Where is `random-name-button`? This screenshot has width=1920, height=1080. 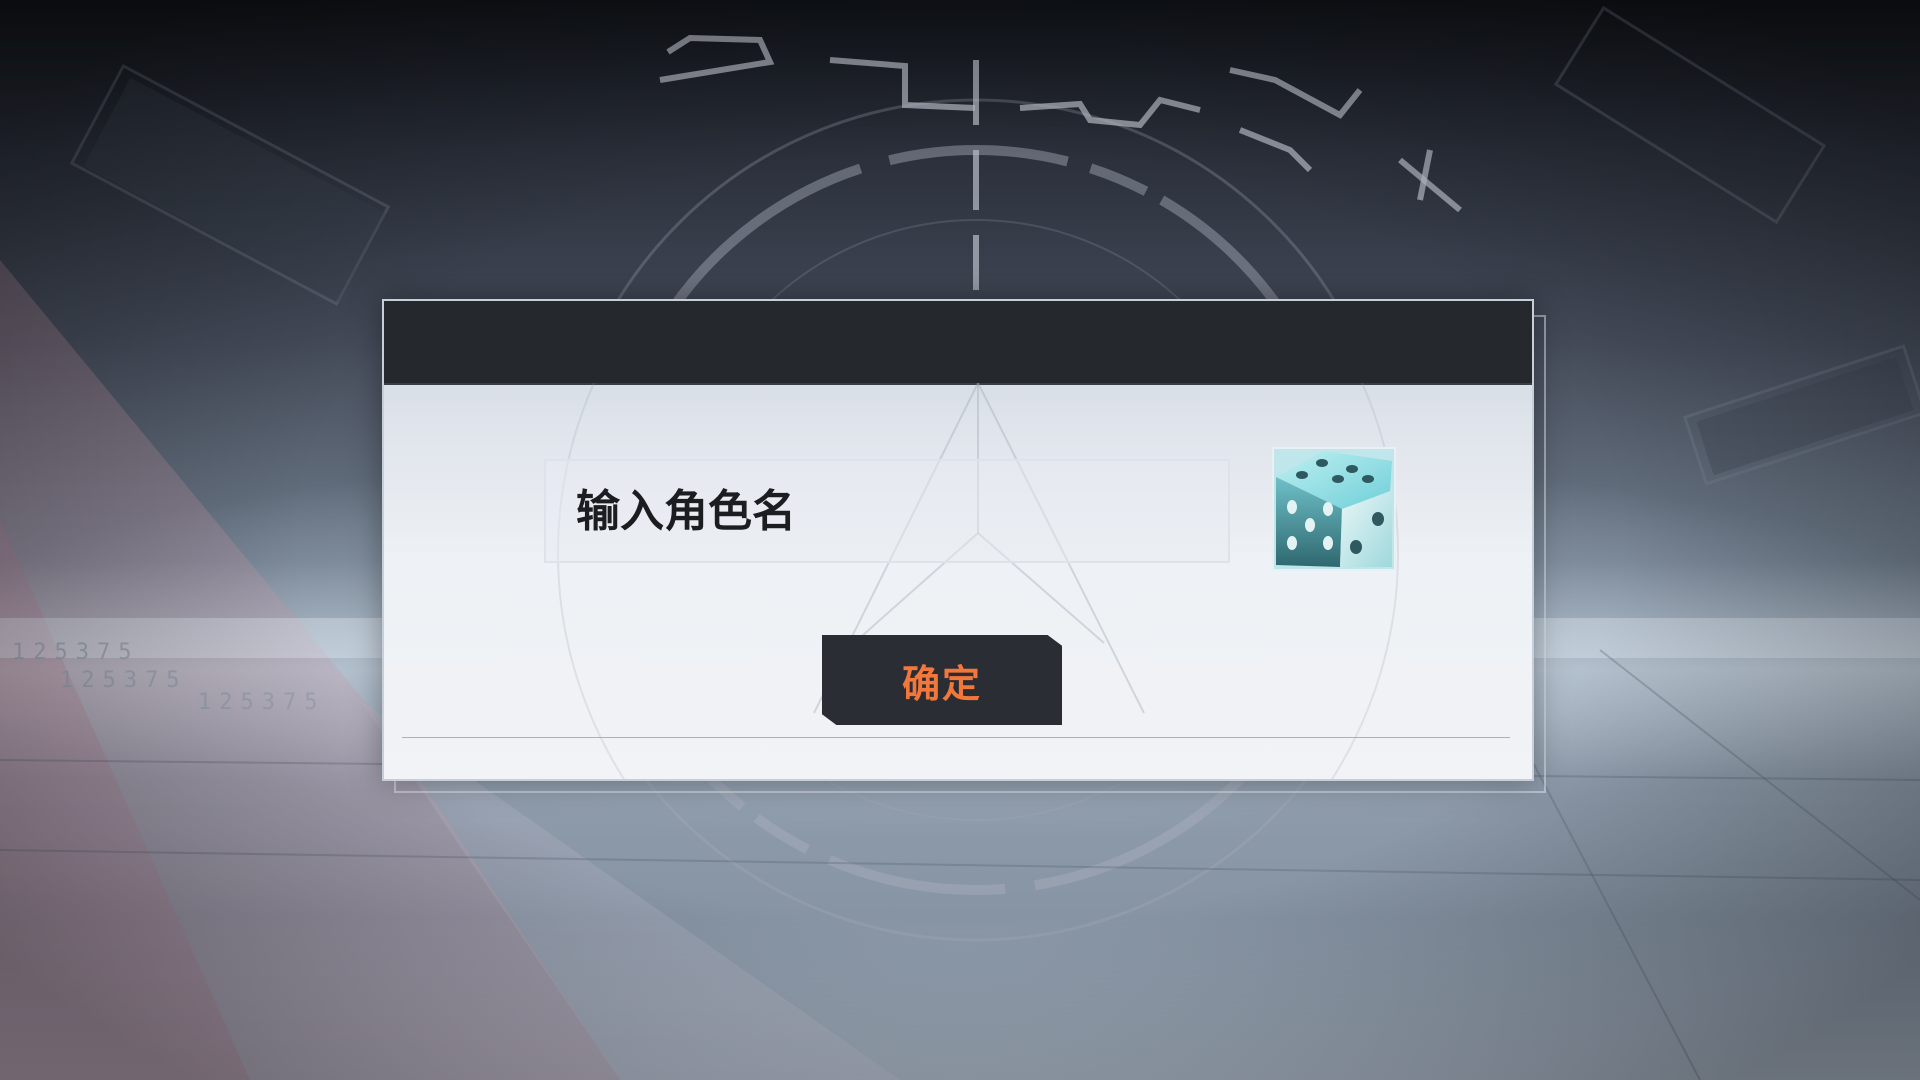
random-name-button is located at coordinates (1334, 509).